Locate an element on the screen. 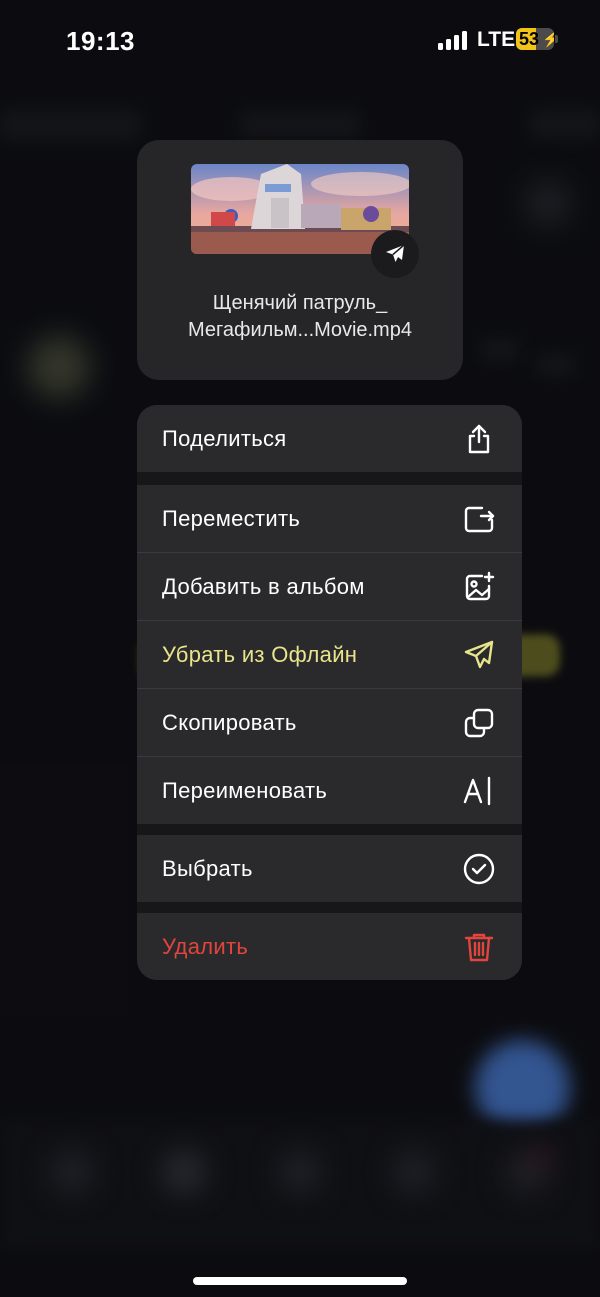  offline-badge is located at coordinates (395, 254).